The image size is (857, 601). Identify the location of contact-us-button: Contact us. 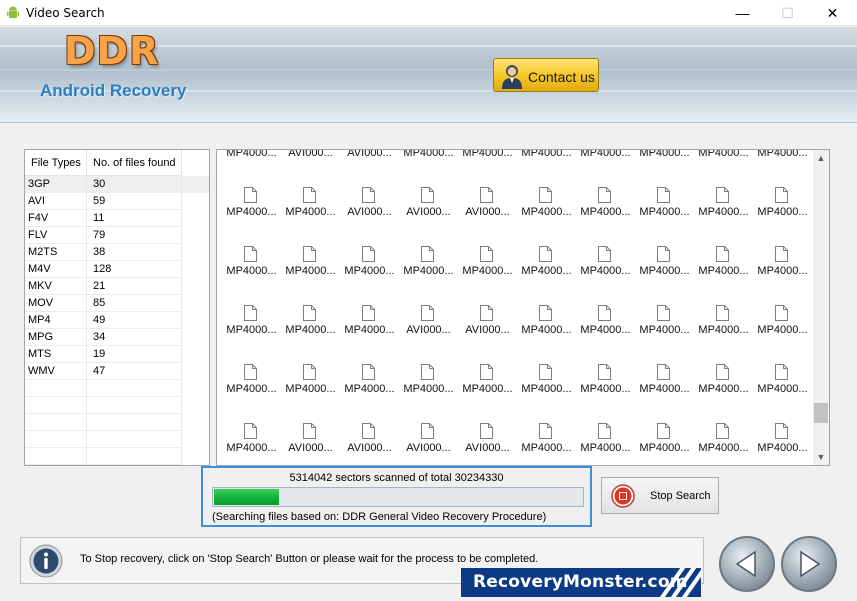
(546, 75).